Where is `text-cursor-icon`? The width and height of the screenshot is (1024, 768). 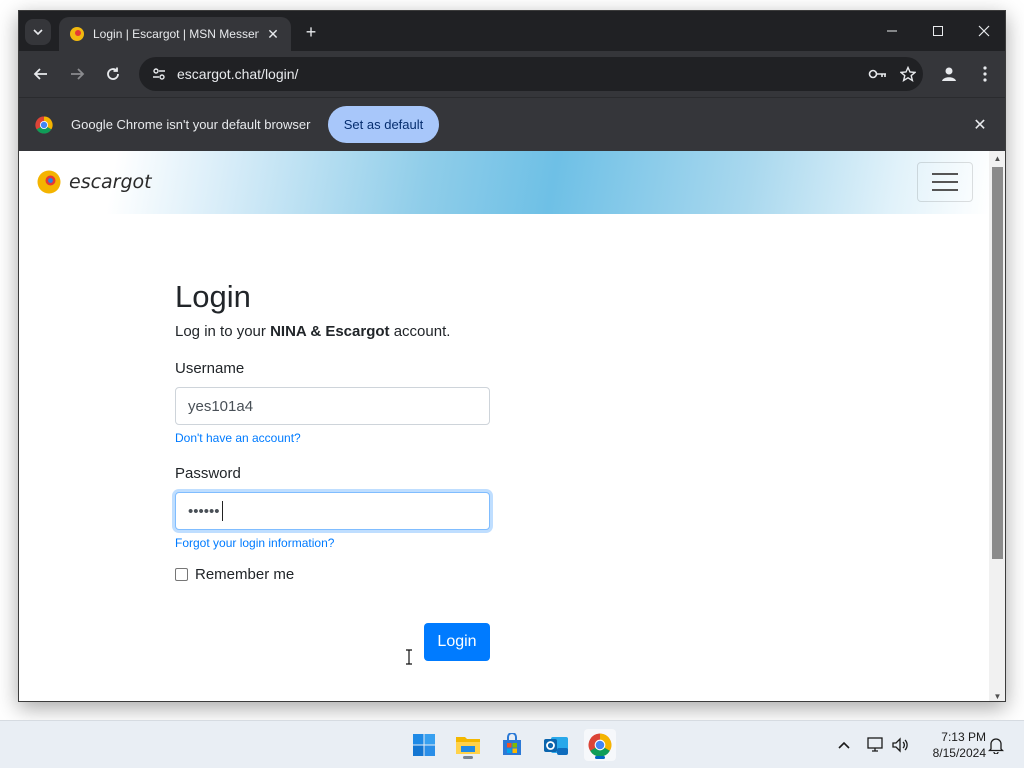 text-cursor-icon is located at coordinates (409, 657).